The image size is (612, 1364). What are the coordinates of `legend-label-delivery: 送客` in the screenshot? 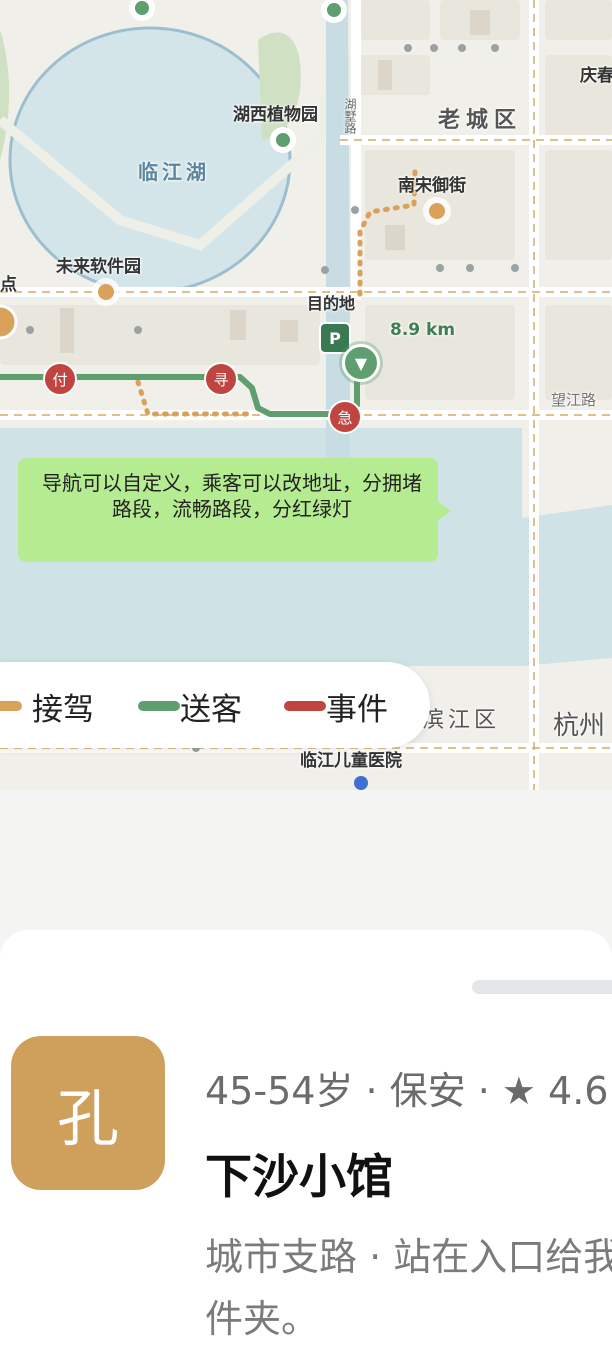 It's located at (211, 710).